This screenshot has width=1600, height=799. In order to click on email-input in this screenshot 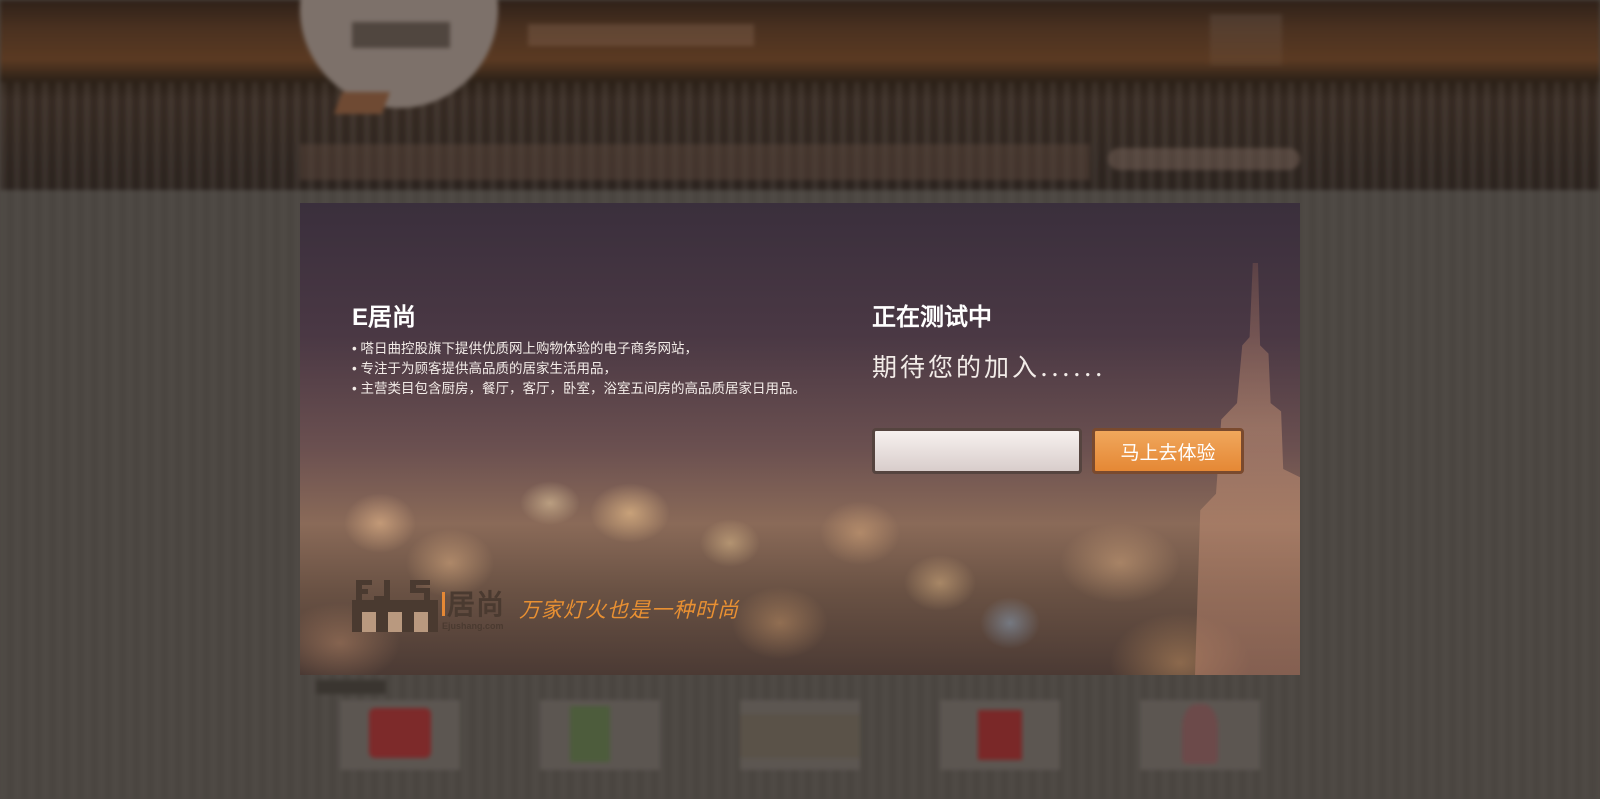, I will do `click(977, 451)`.